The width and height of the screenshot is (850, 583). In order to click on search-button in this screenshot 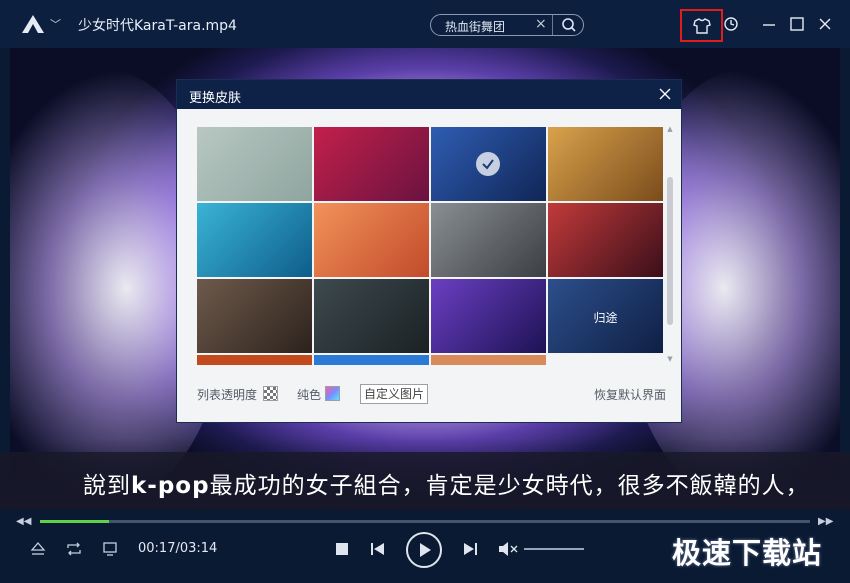, I will do `click(568, 25)`.